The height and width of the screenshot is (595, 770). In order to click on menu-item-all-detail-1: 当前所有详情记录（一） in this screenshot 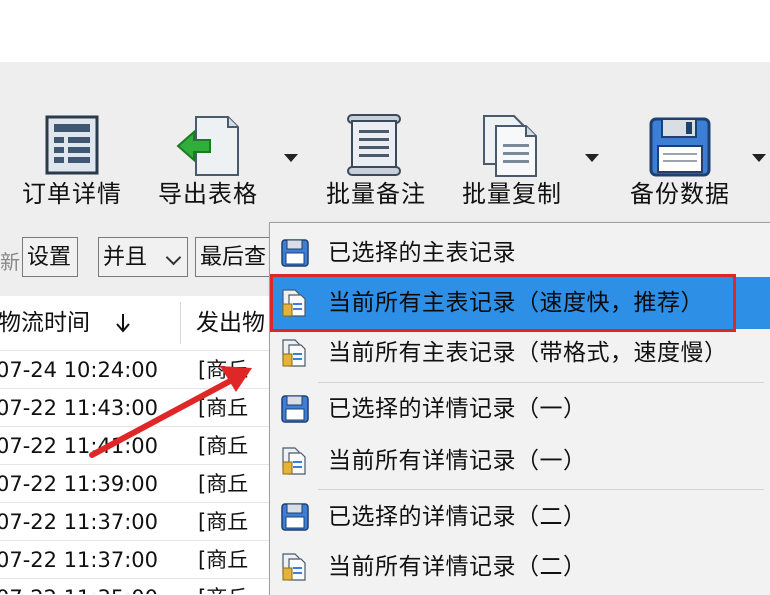, I will do `click(520, 461)`.